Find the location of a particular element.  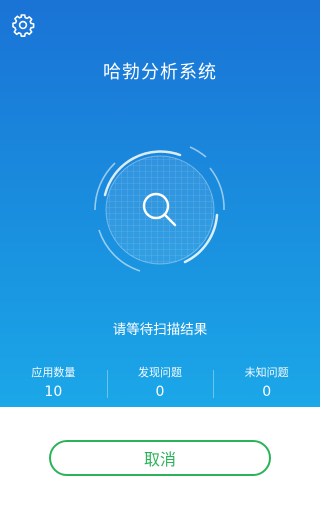

scan-status-text: 请等待扫描结果 is located at coordinates (160, 330).